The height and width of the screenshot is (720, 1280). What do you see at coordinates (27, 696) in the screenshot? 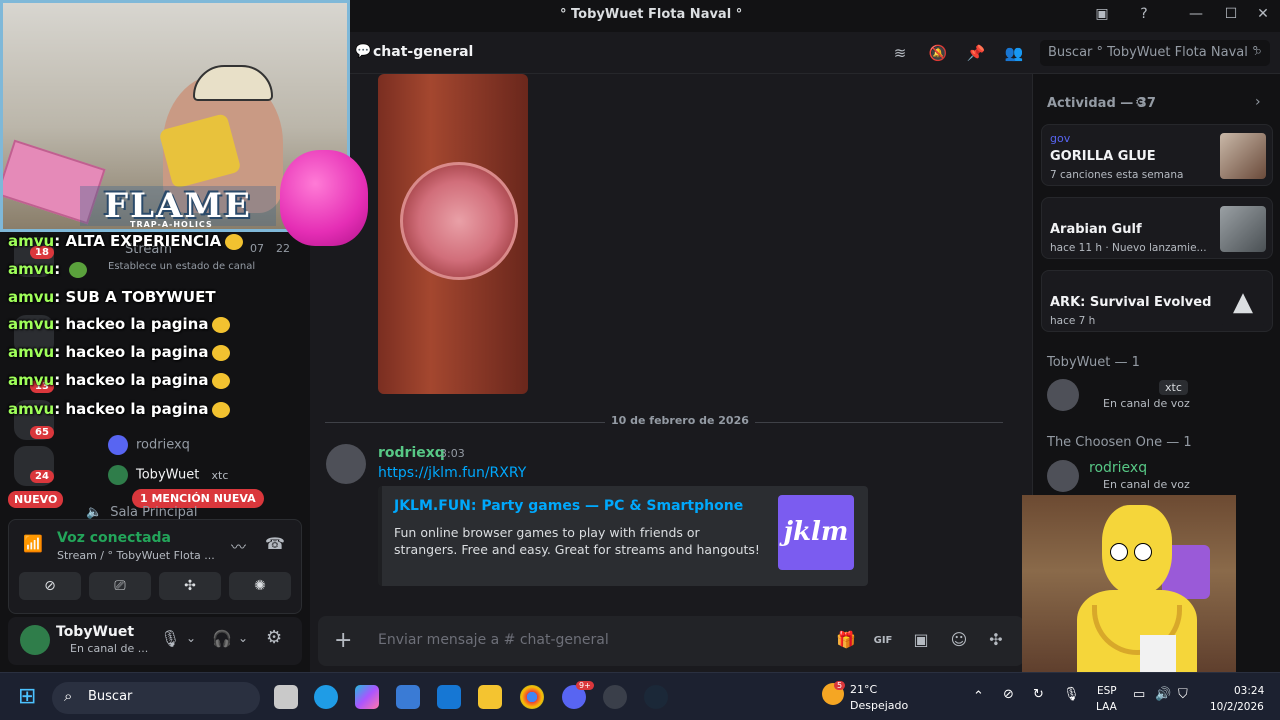
I see `windows-start-icon: ⊞` at bounding box center [27, 696].